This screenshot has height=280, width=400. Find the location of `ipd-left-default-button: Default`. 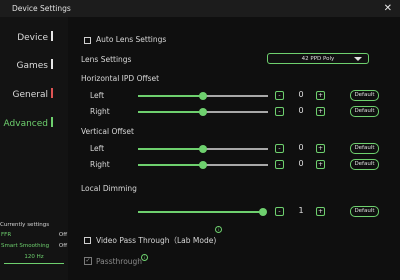

ipd-left-default-button: Default is located at coordinates (364, 95).